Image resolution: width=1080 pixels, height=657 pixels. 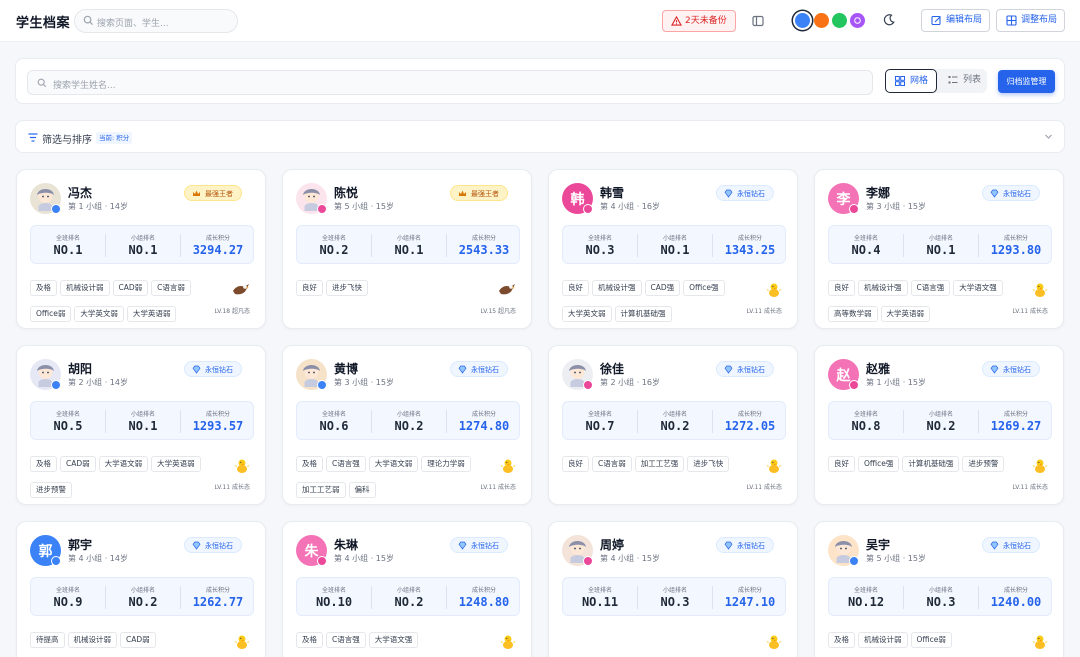 I want to click on overall-rank: 全班排名 NO.1, so click(x=68, y=245).